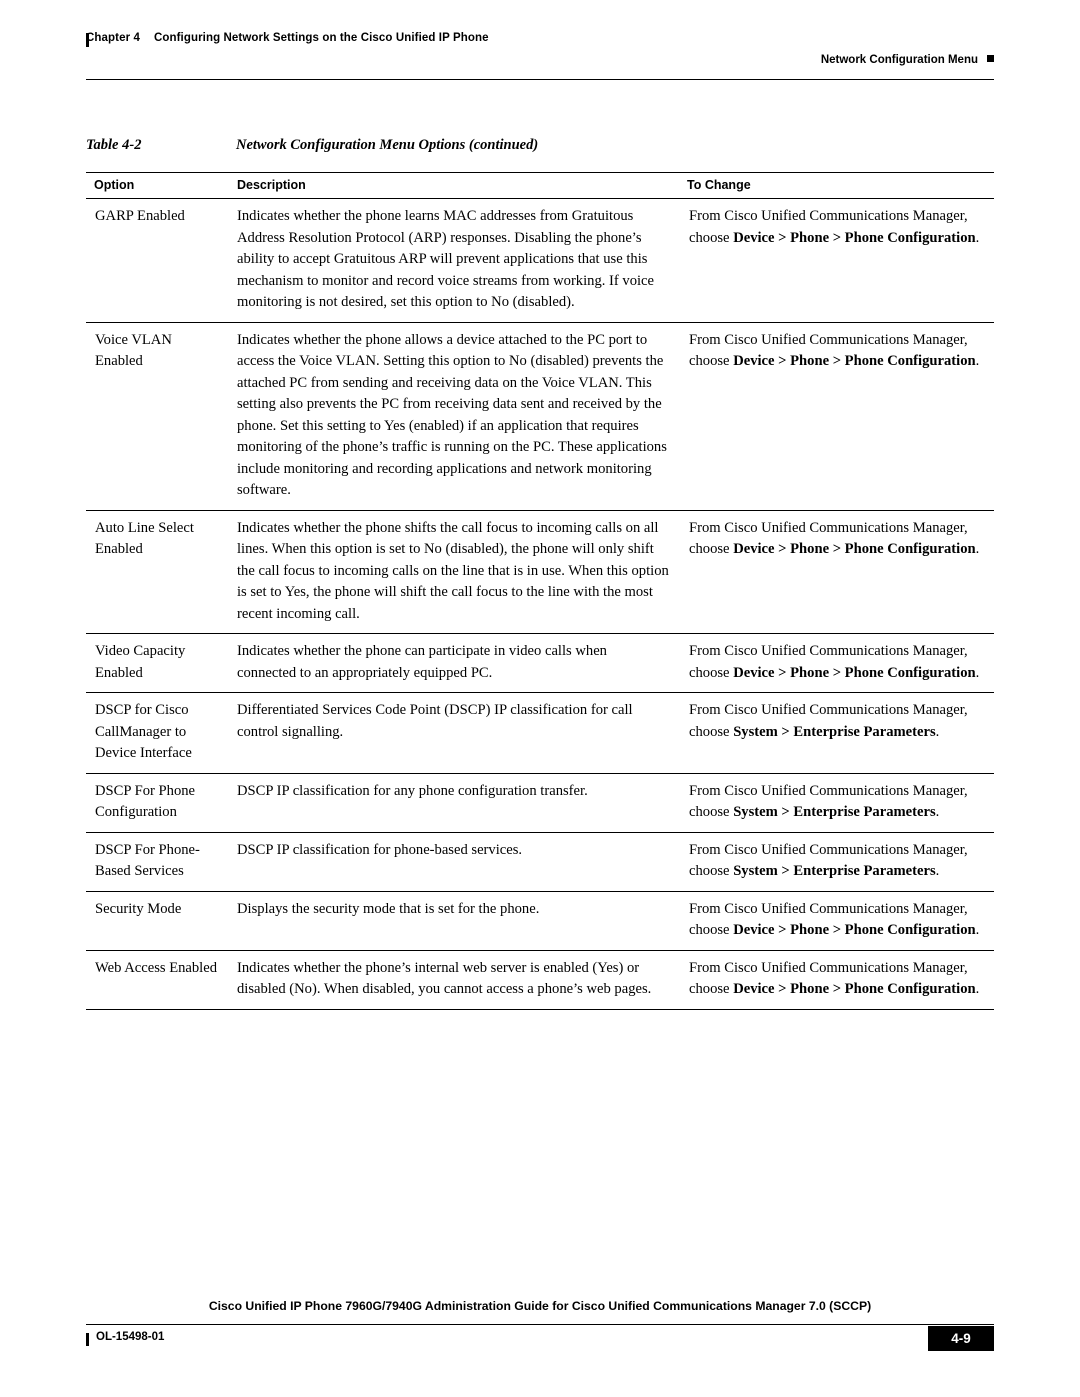 Image resolution: width=1080 pixels, height=1397 pixels. I want to click on footer-doc-id: OL-15498-01, so click(130, 1337).